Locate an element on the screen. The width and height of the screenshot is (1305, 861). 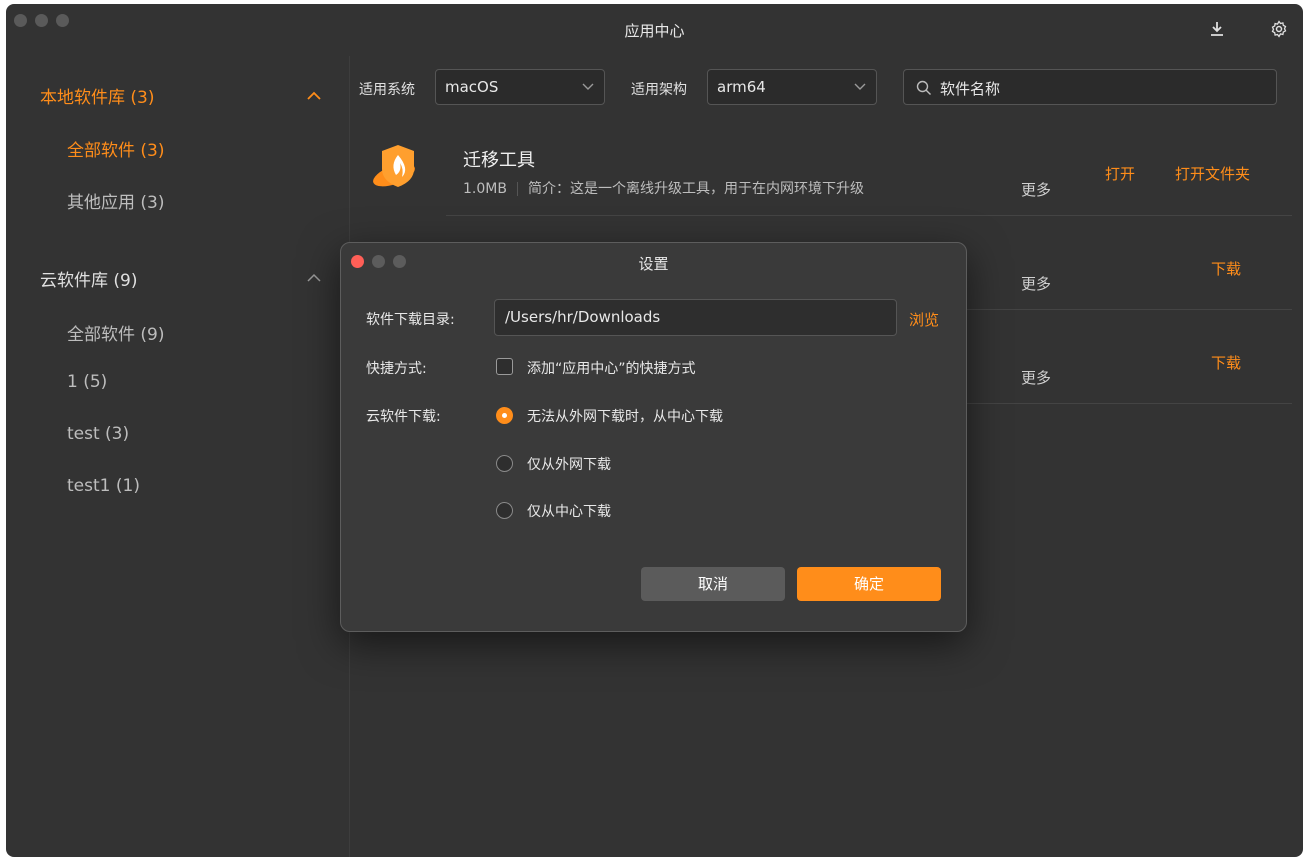
app-description: 简介：这是一个离线升级工具，用于在内网环境下升级 is located at coordinates (695, 189).